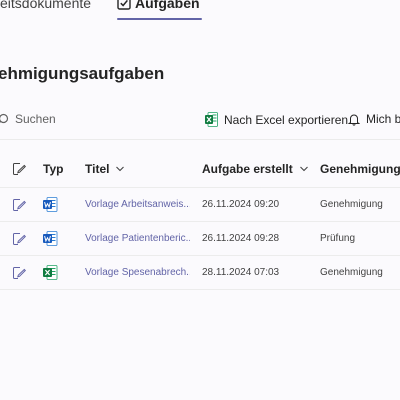 The width and height of the screenshot is (400, 400). Describe the element at coordinates (360, 168) in the screenshot. I see `column-header-approval: Genehmigungs.` at that location.